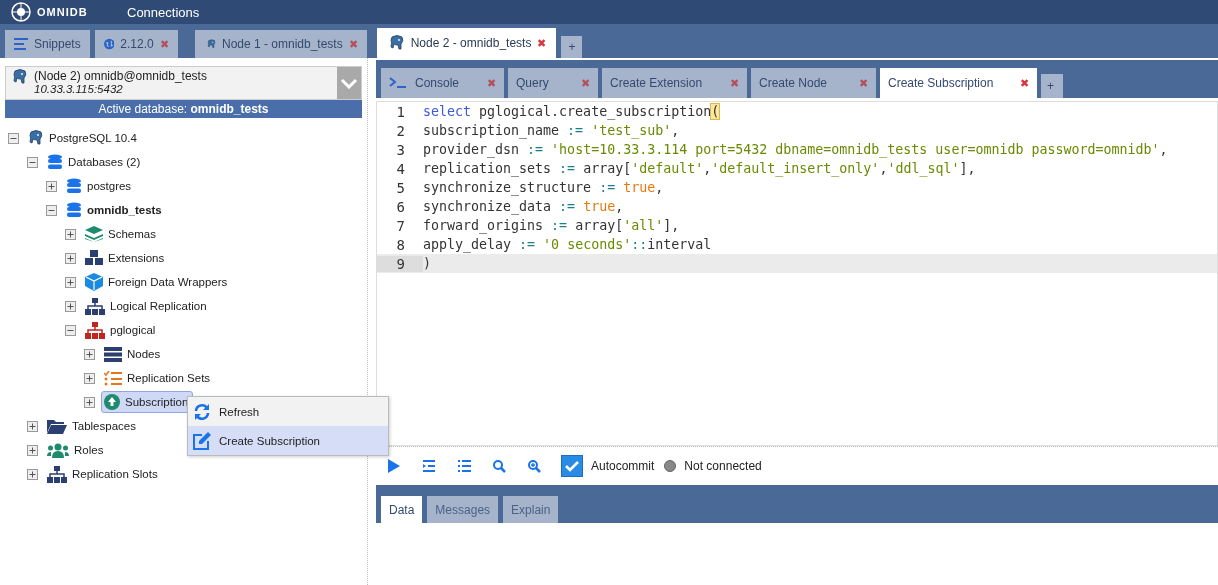 The height and width of the screenshot is (585, 1218). What do you see at coordinates (400, 225) in the screenshot?
I see `line-number: 7` at bounding box center [400, 225].